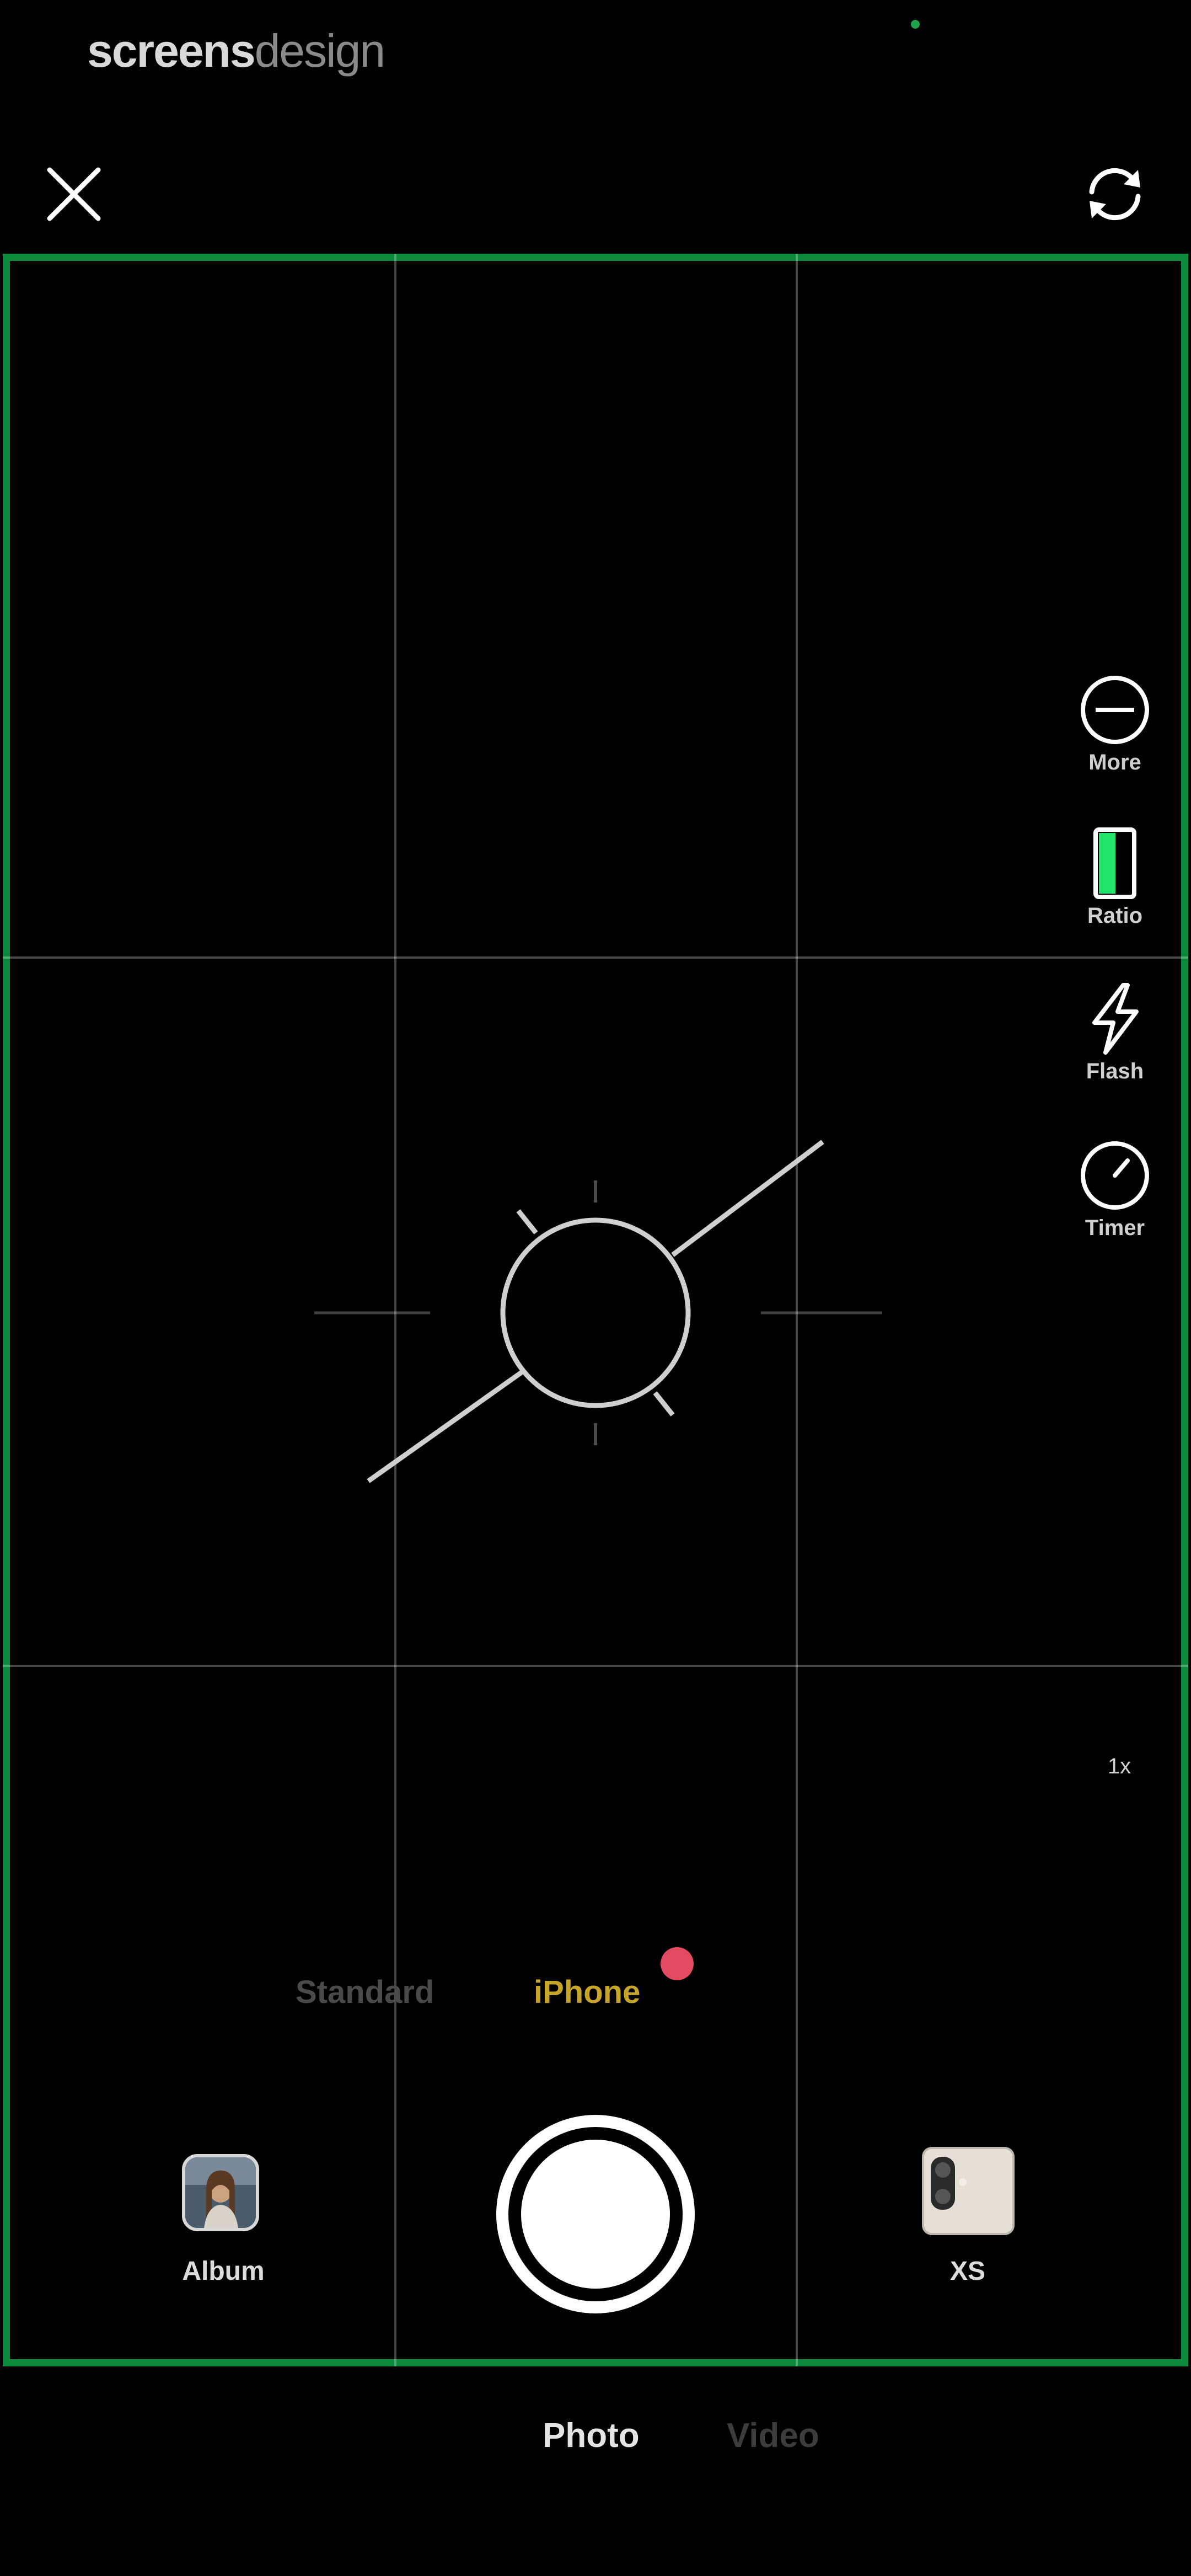  I want to click on device-style-thumbnail, so click(968, 2191).